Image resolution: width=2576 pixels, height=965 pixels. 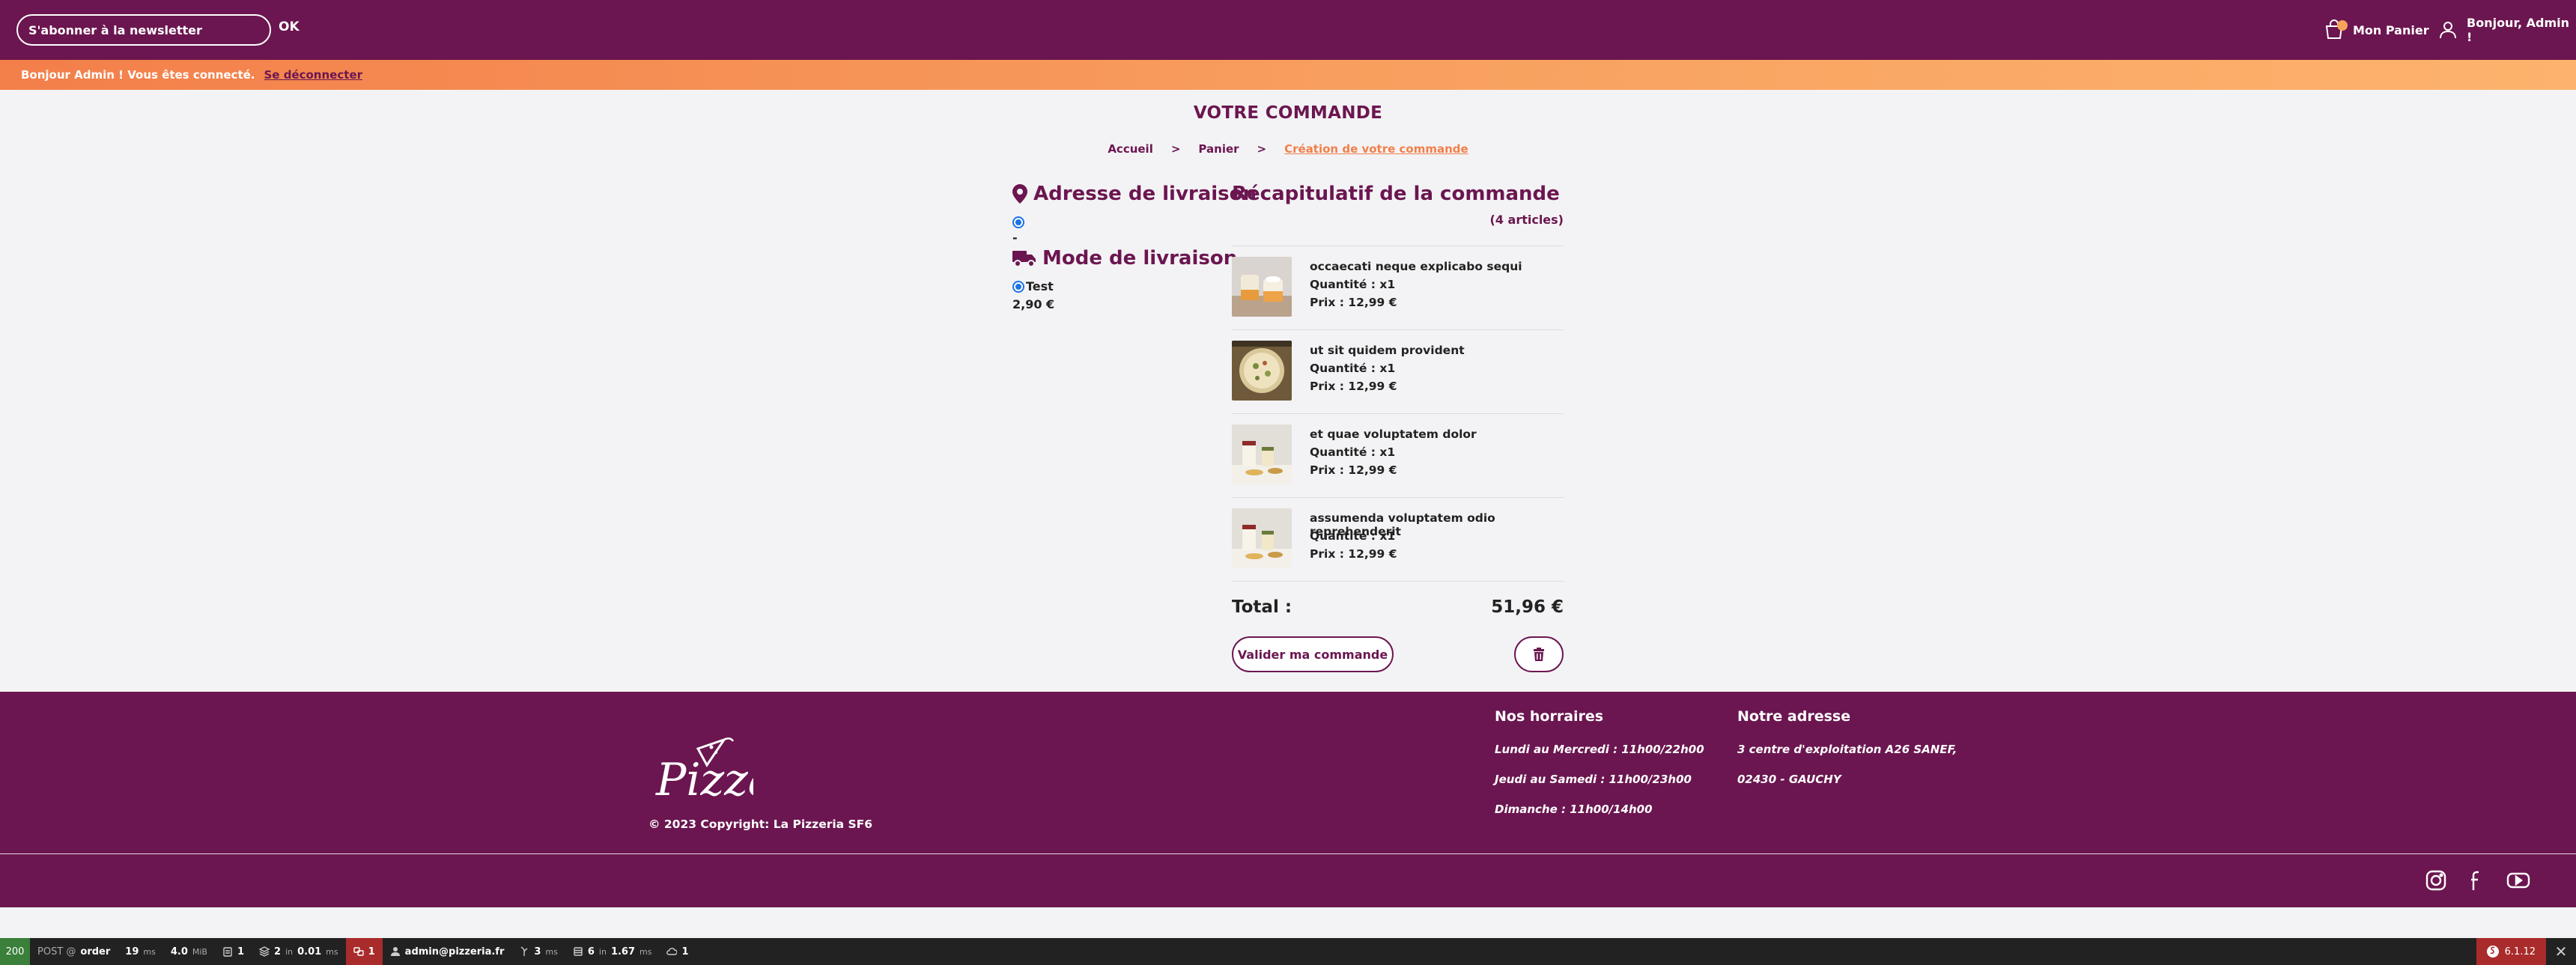 I want to click on memory-unit: MiB, so click(x=199, y=951).